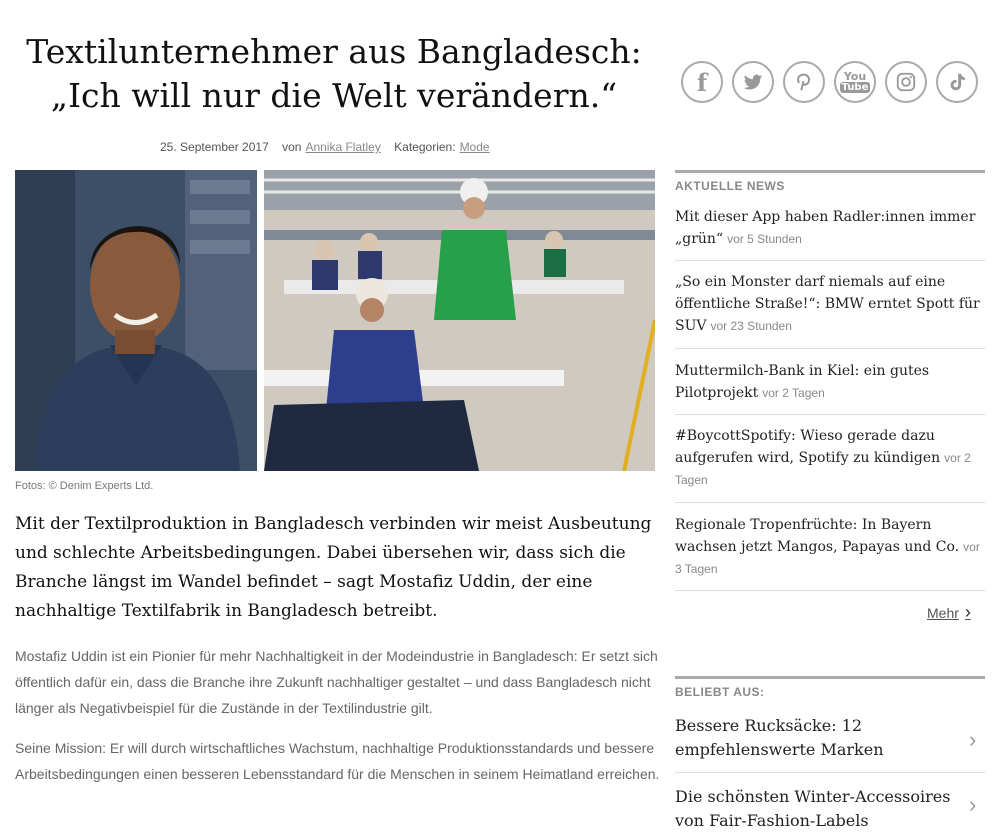 This screenshot has height=833, width=999. Describe the element at coordinates (830, 772) in the screenshot. I see `popular-divider` at that location.